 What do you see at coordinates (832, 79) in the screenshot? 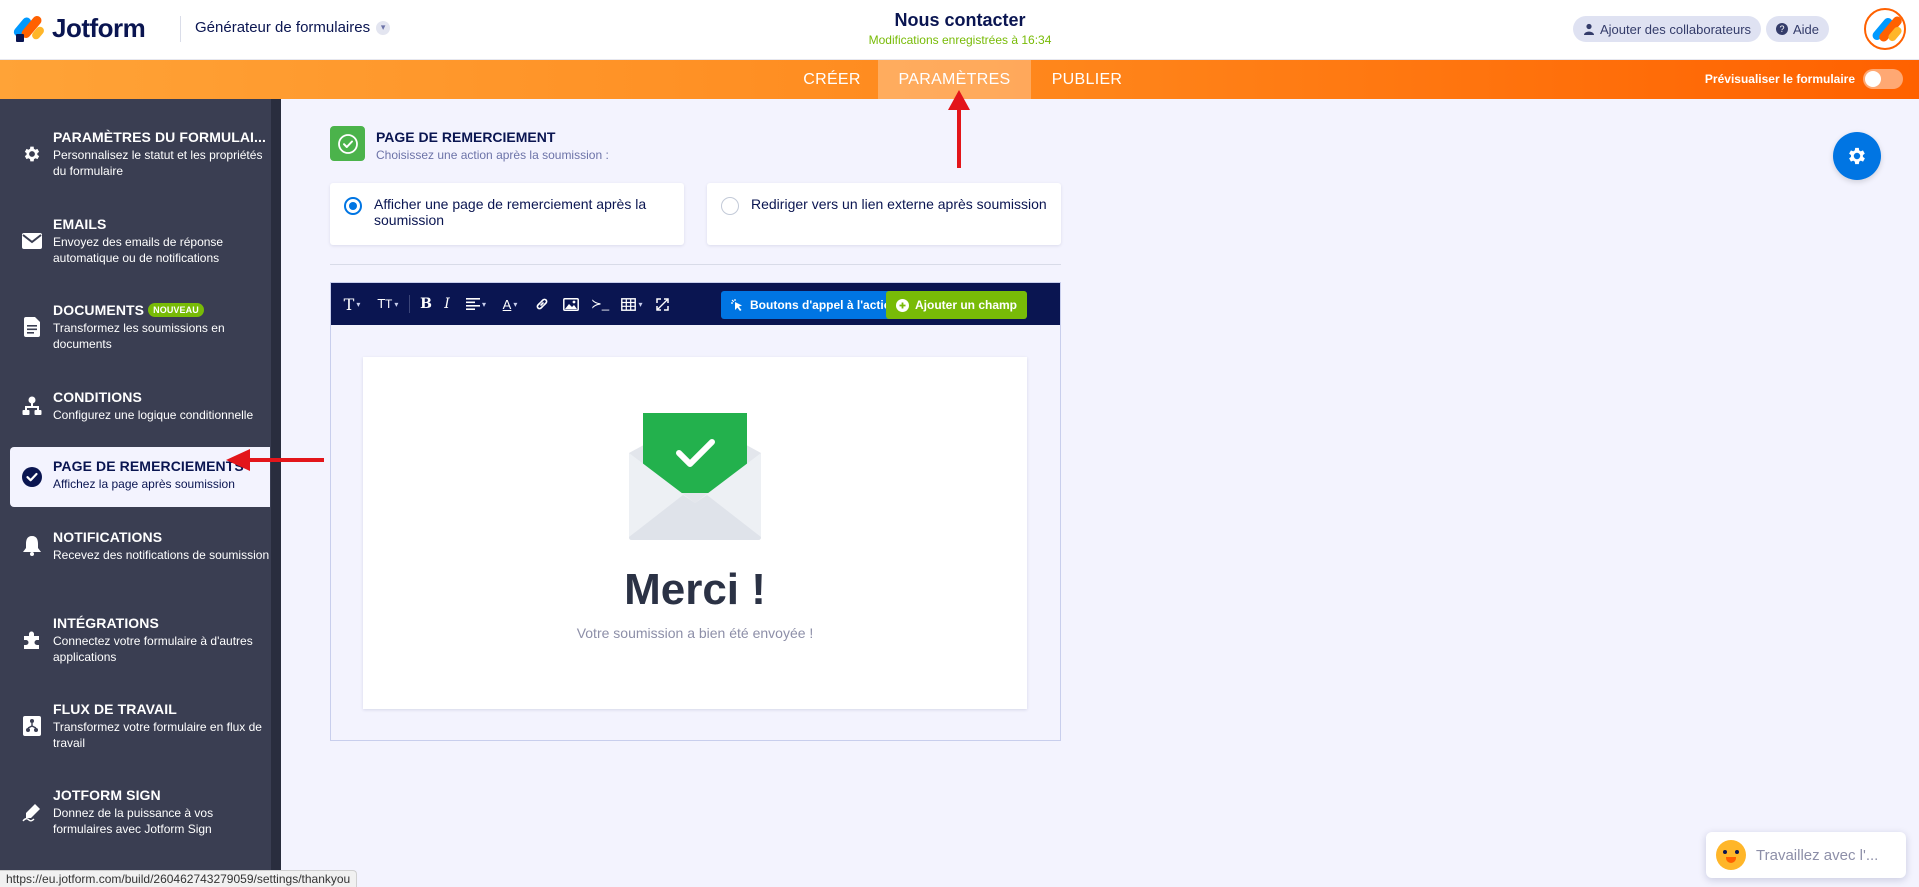
I see `tab-create: CRÉER` at bounding box center [832, 79].